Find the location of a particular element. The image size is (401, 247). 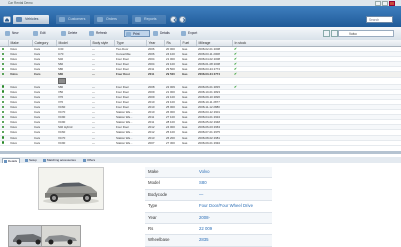

filter-icon is located at coordinates (326, 33).